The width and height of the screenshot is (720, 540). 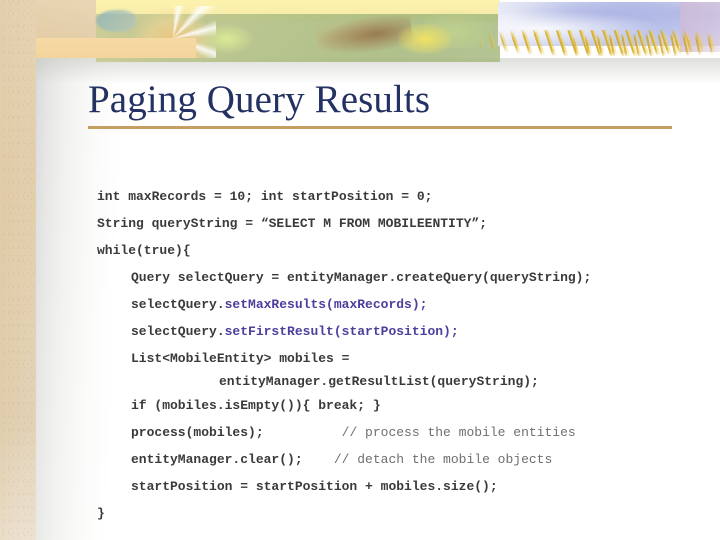 I want to click on banner-yellow-blob, so click(x=425, y=39).